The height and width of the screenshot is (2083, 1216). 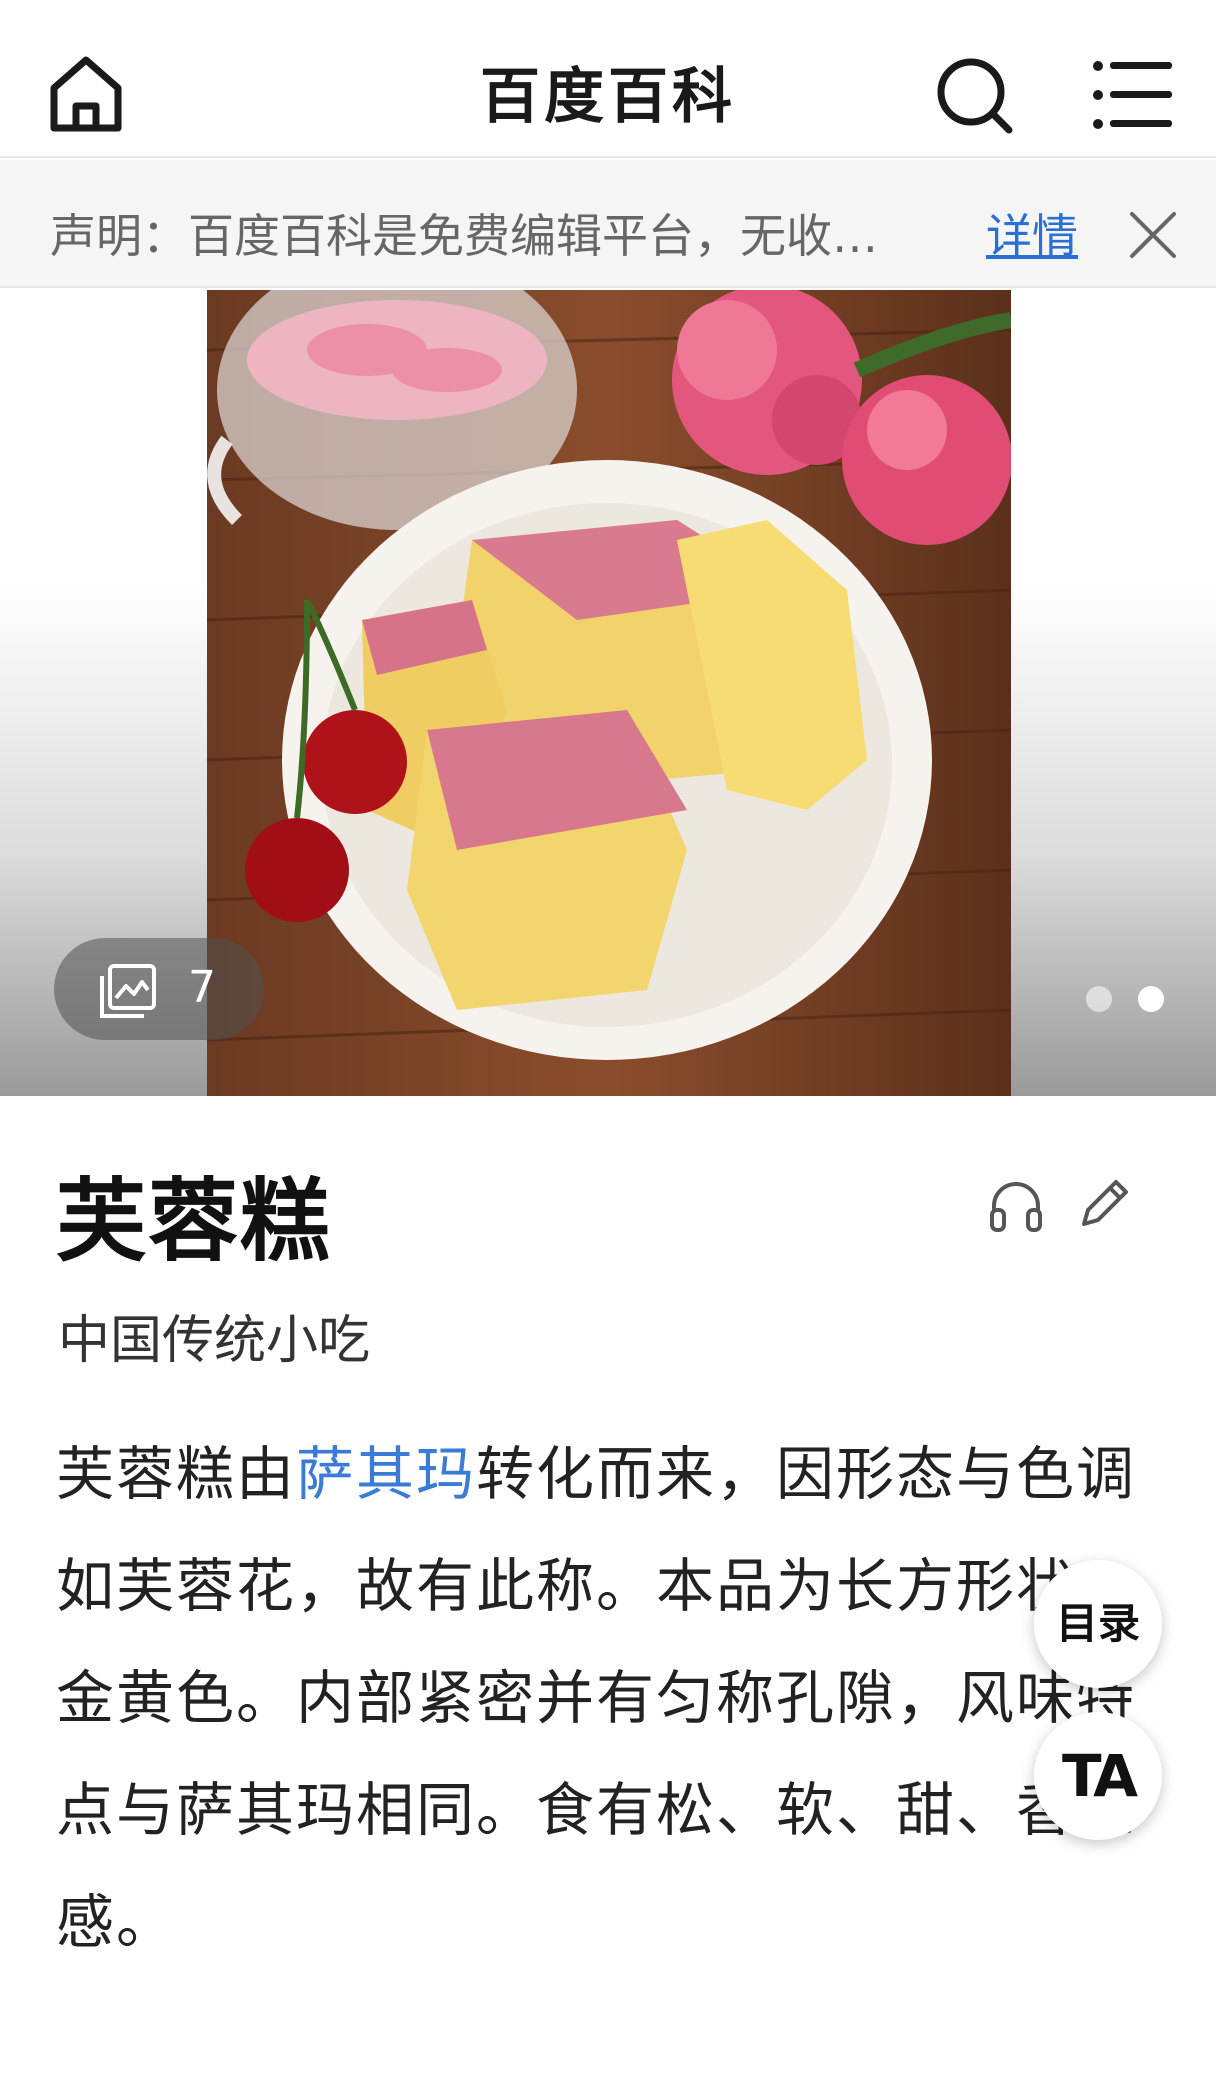 I want to click on entry-title: 芙蓉糕, so click(x=194, y=1221).